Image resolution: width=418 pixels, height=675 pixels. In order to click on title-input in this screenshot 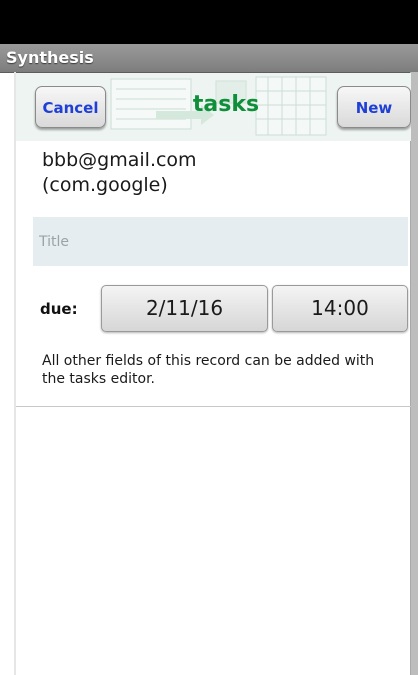, I will do `click(220, 241)`.